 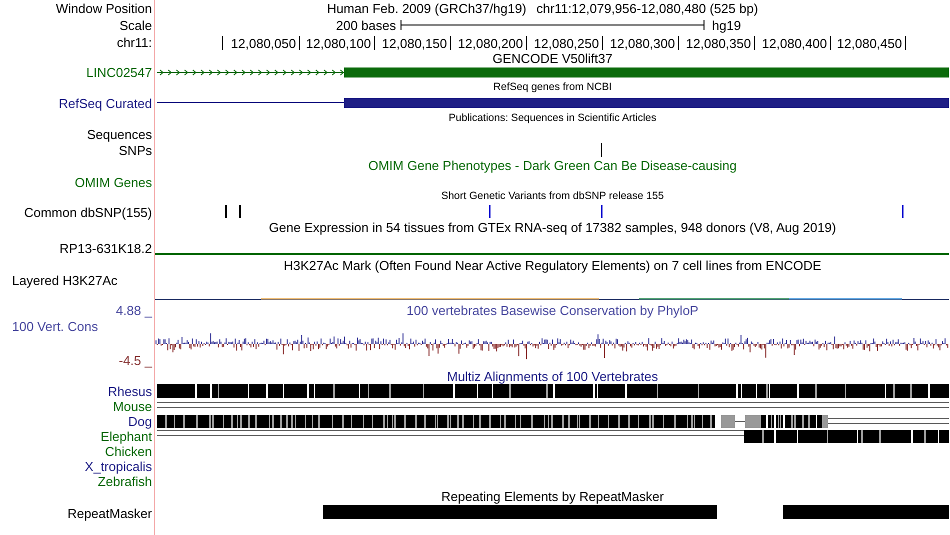 What do you see at coordinates (794, 43) in the screenshot?
I see `ruler-label: 12,080,400` at bounding box center [794, 43].